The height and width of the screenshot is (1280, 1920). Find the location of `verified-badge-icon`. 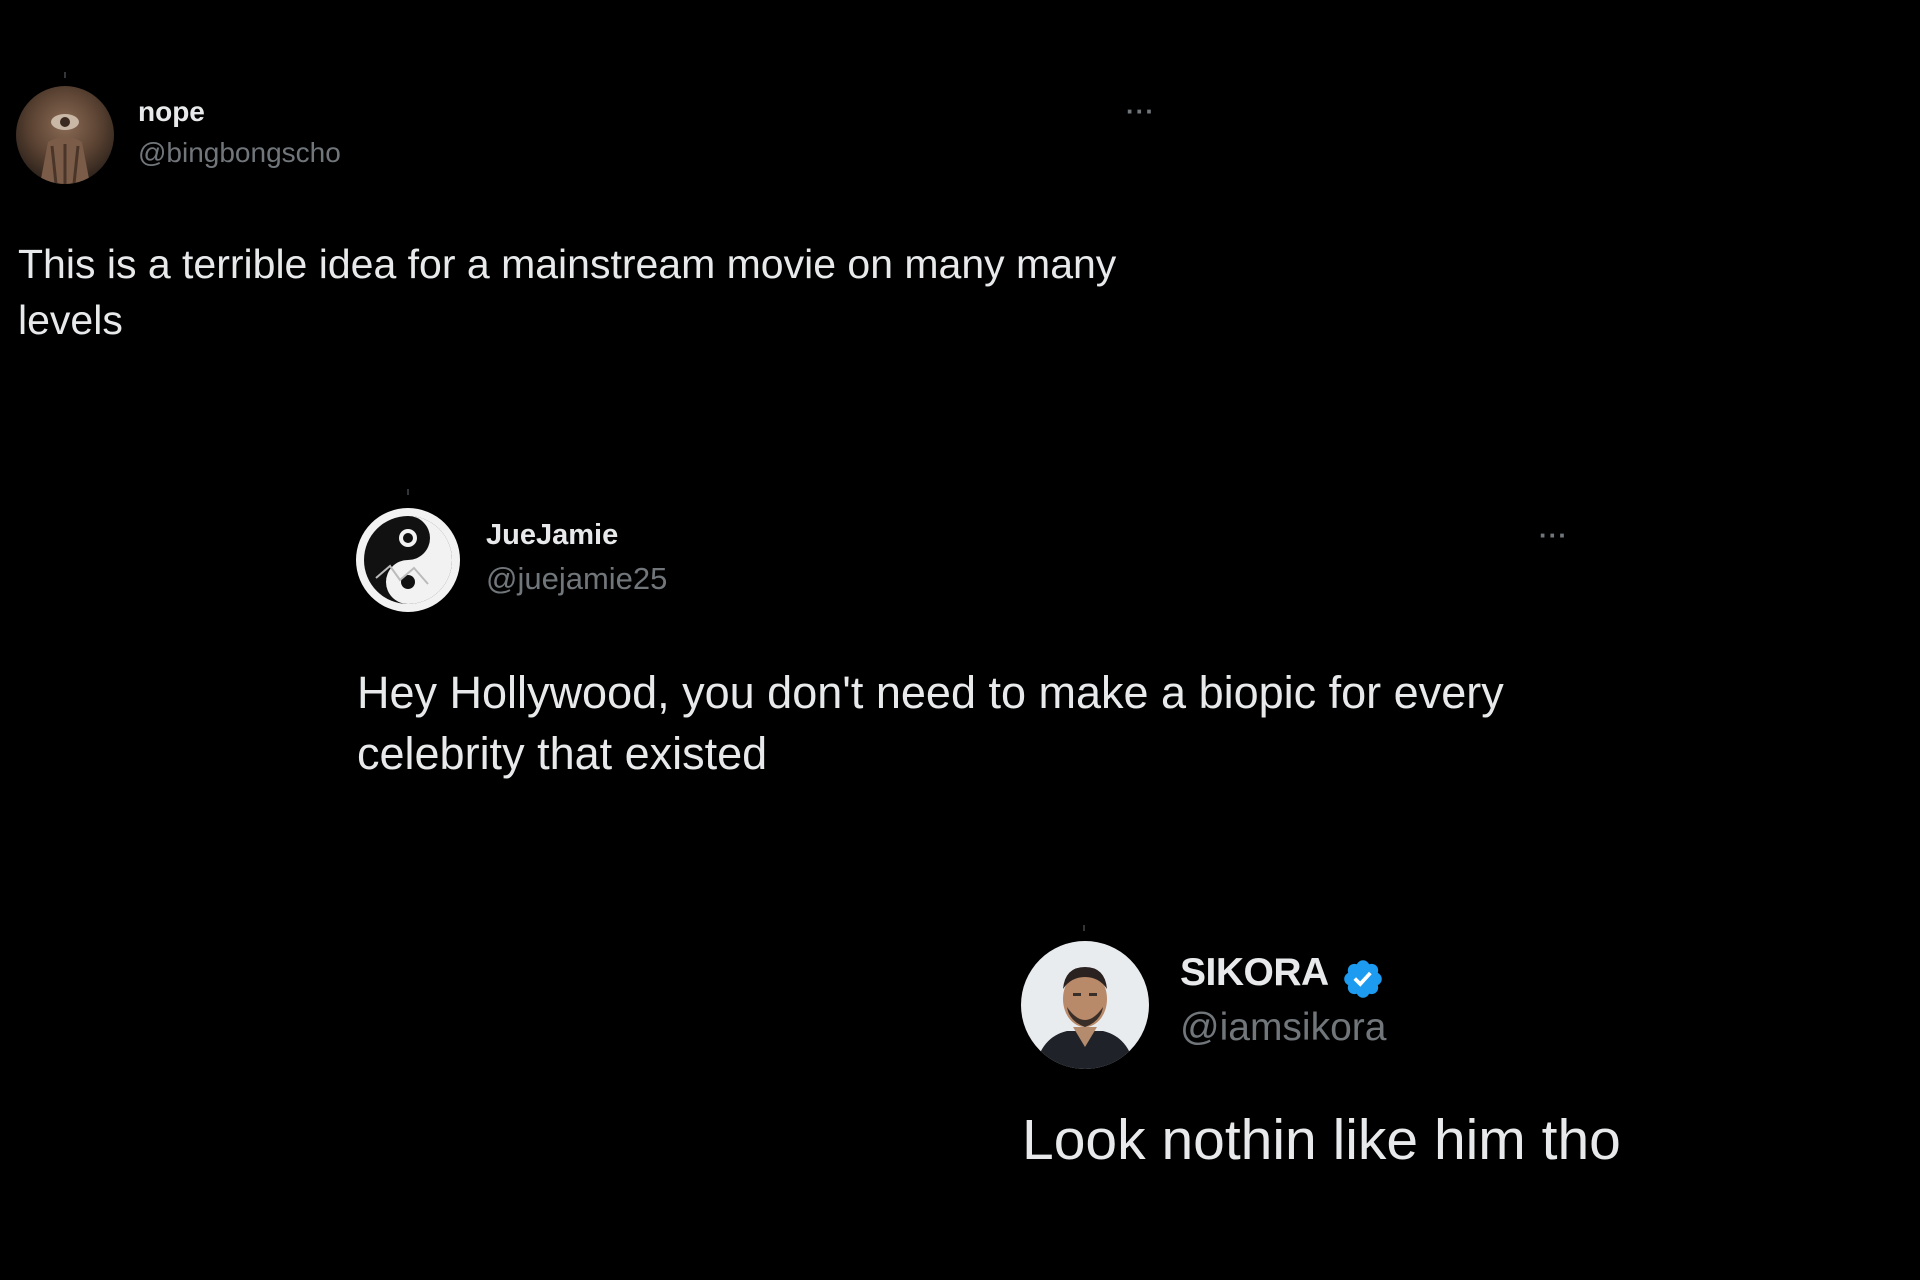

verified-badge-icon is located at coordinates (1363, 979).